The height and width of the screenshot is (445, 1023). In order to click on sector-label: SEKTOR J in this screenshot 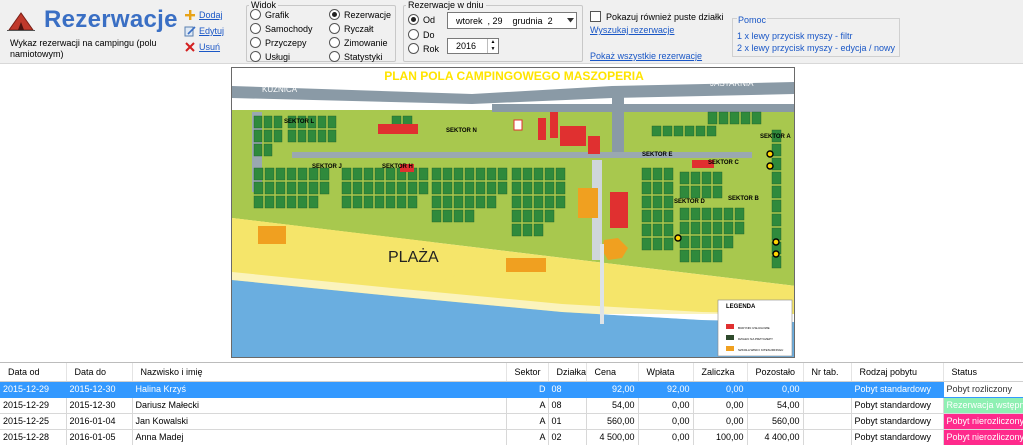, I will do `click(327, 167)`.